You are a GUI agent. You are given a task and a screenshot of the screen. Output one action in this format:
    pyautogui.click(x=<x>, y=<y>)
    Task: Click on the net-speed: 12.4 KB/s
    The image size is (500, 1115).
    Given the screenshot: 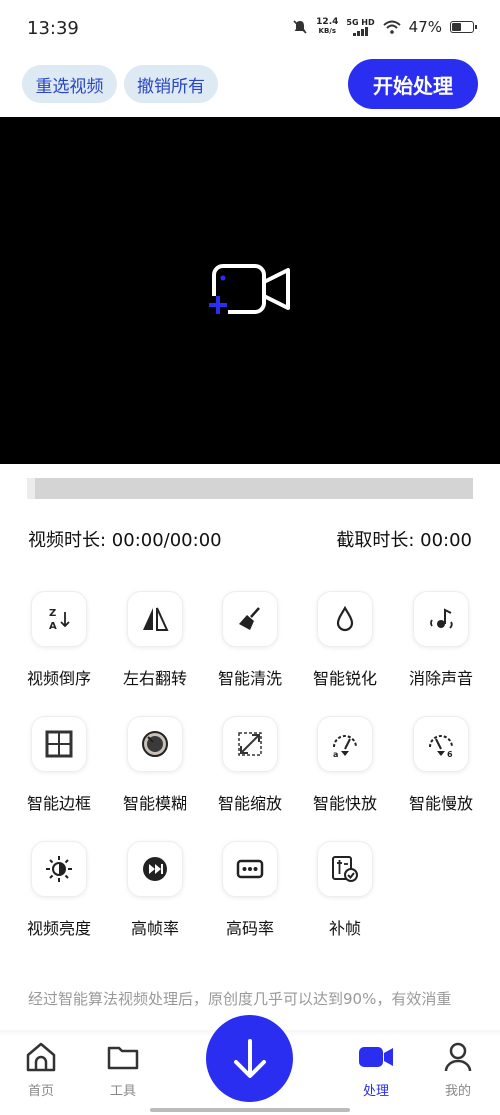 What is the action you would take?
    pyautogui.click(x=327, y=26)
    